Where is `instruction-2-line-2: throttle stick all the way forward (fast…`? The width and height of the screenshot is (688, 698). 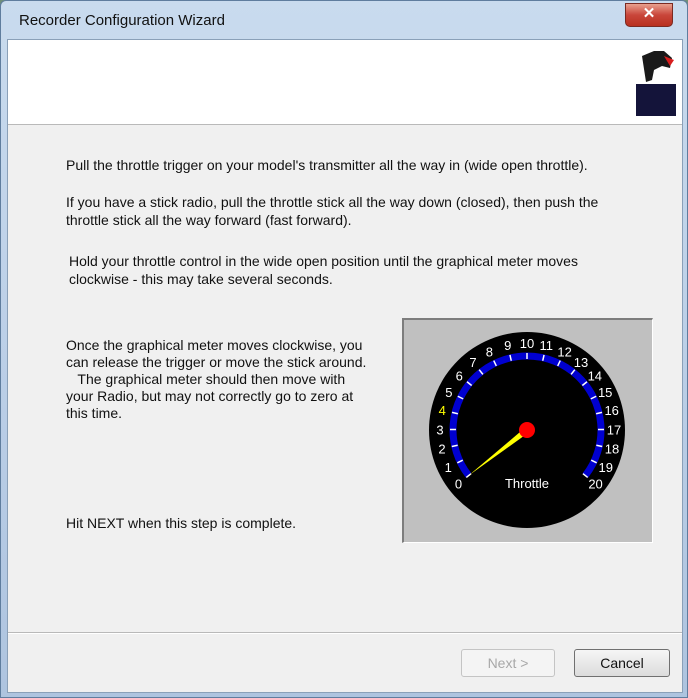 instruction-2-line-2: throttle stick all the way forward (fast… is located at coordinates (209, 220).